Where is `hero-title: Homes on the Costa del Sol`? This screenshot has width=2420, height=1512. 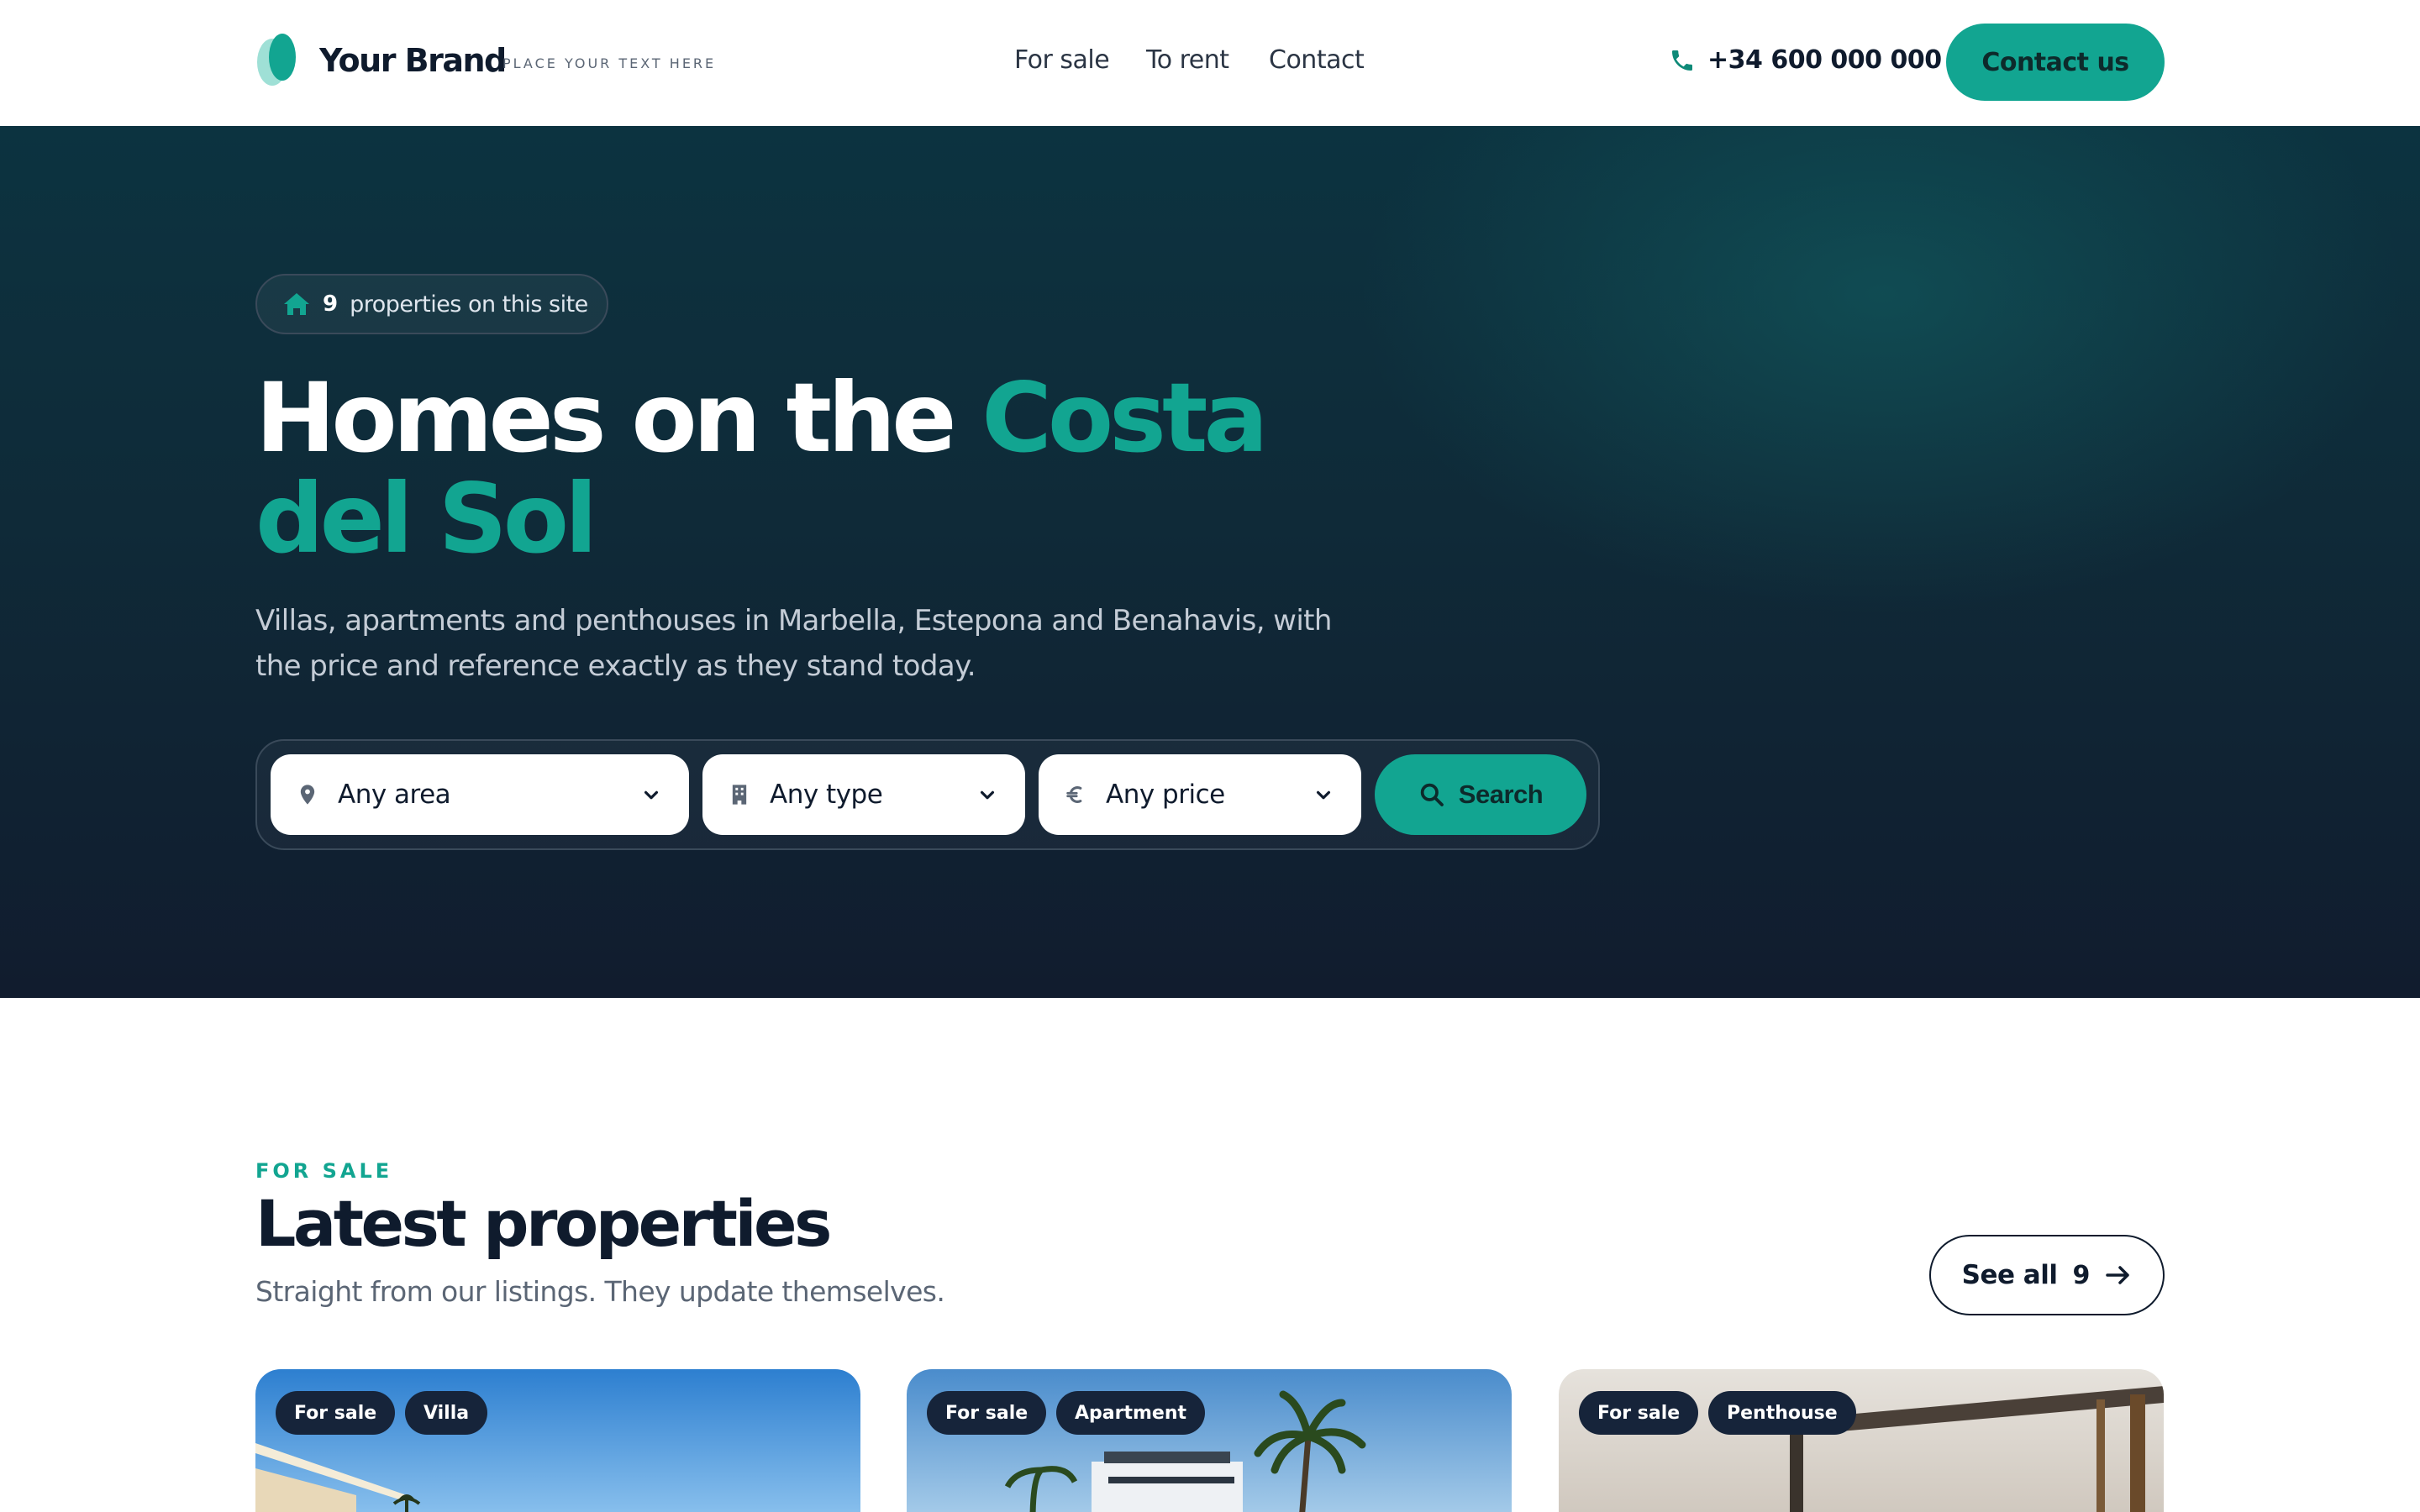
hero-title: Homes on the Costa del Sol is located at coordinates (801, 469).